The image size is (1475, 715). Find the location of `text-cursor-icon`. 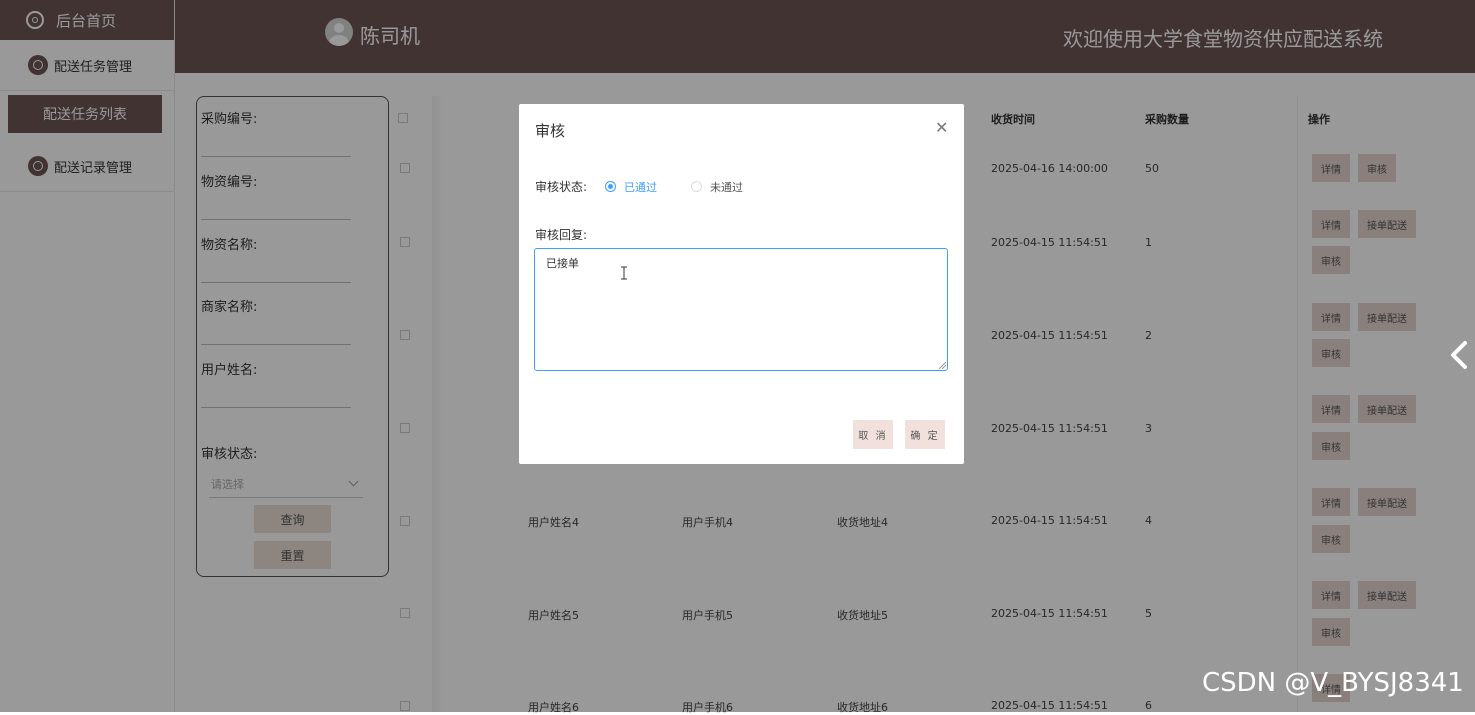

text-cursor-icon is located at coordinates (624, 273).